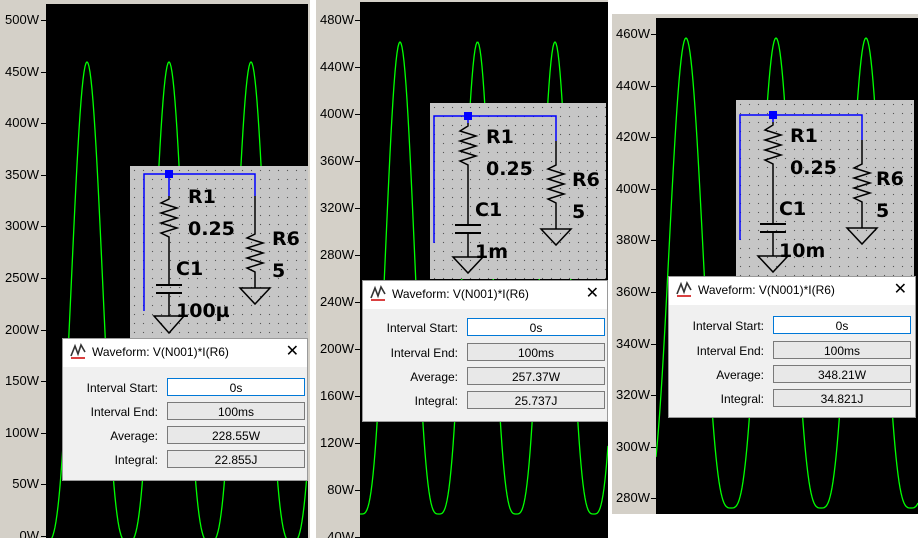  What do you see at coordinates (633, 343) in the screenshot?
I see `y-tick-label: 340W` at bounding box center [633, 343].